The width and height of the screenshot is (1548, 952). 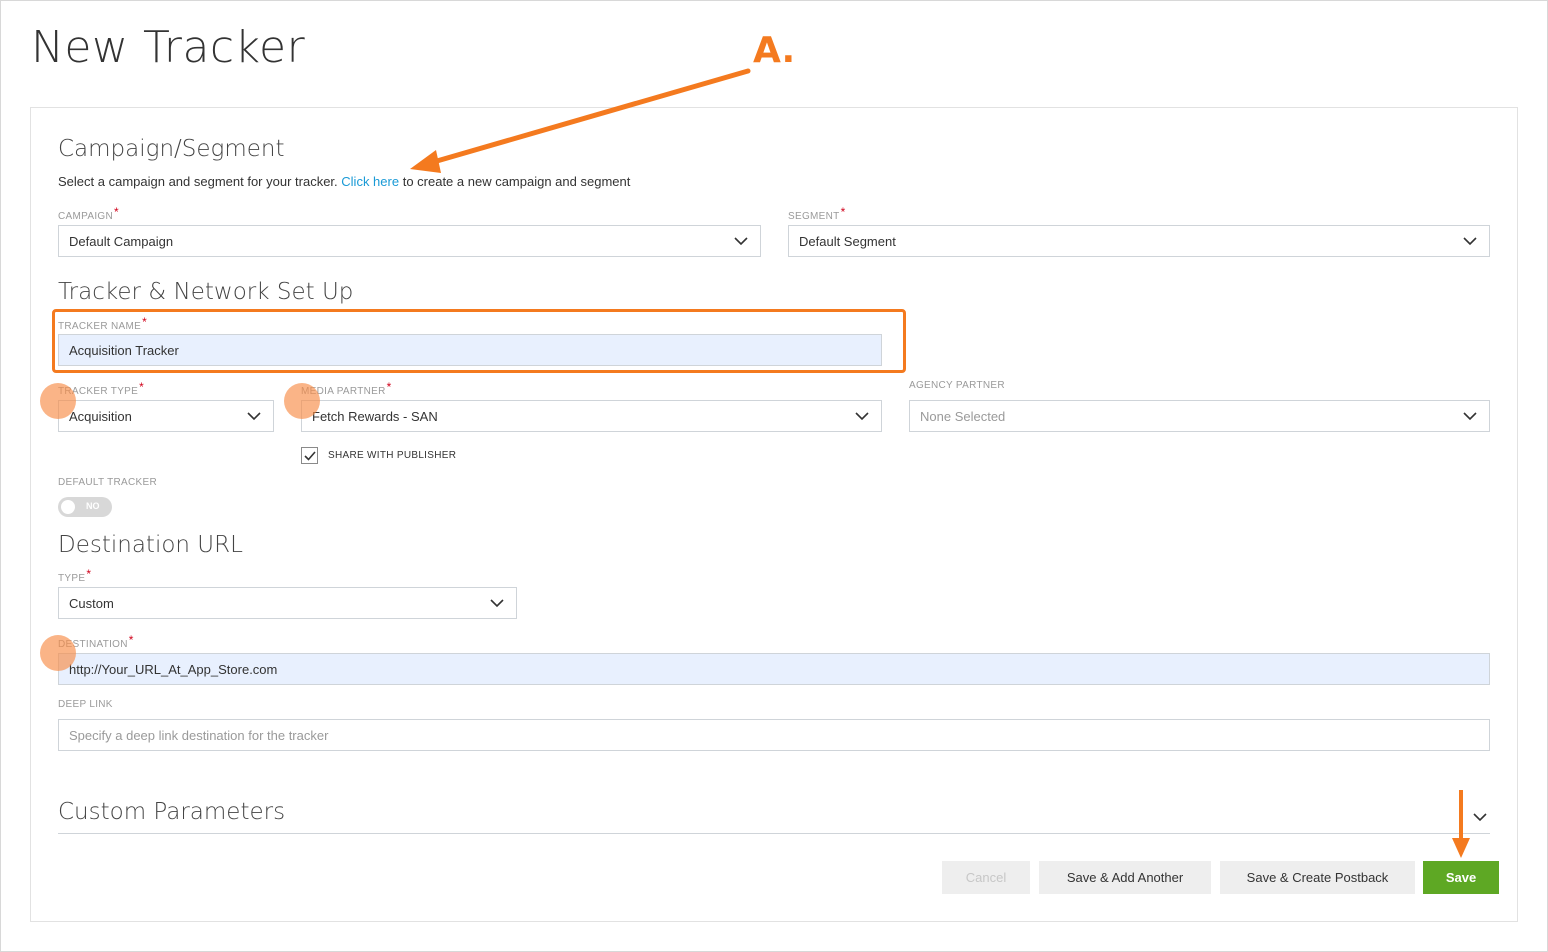 What do you see at coordinates (580, 120) in the screenshot?
I see `arrow-to-link-icon` at bounding box center [580, 120].